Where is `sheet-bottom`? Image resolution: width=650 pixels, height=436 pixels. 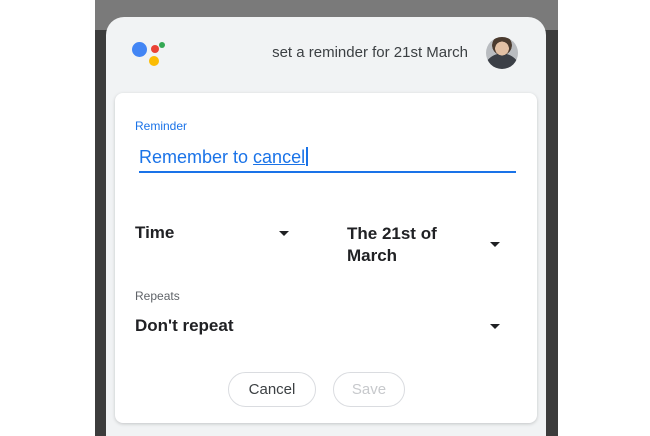
sheet-bottom is located at coordinates (326, 432).